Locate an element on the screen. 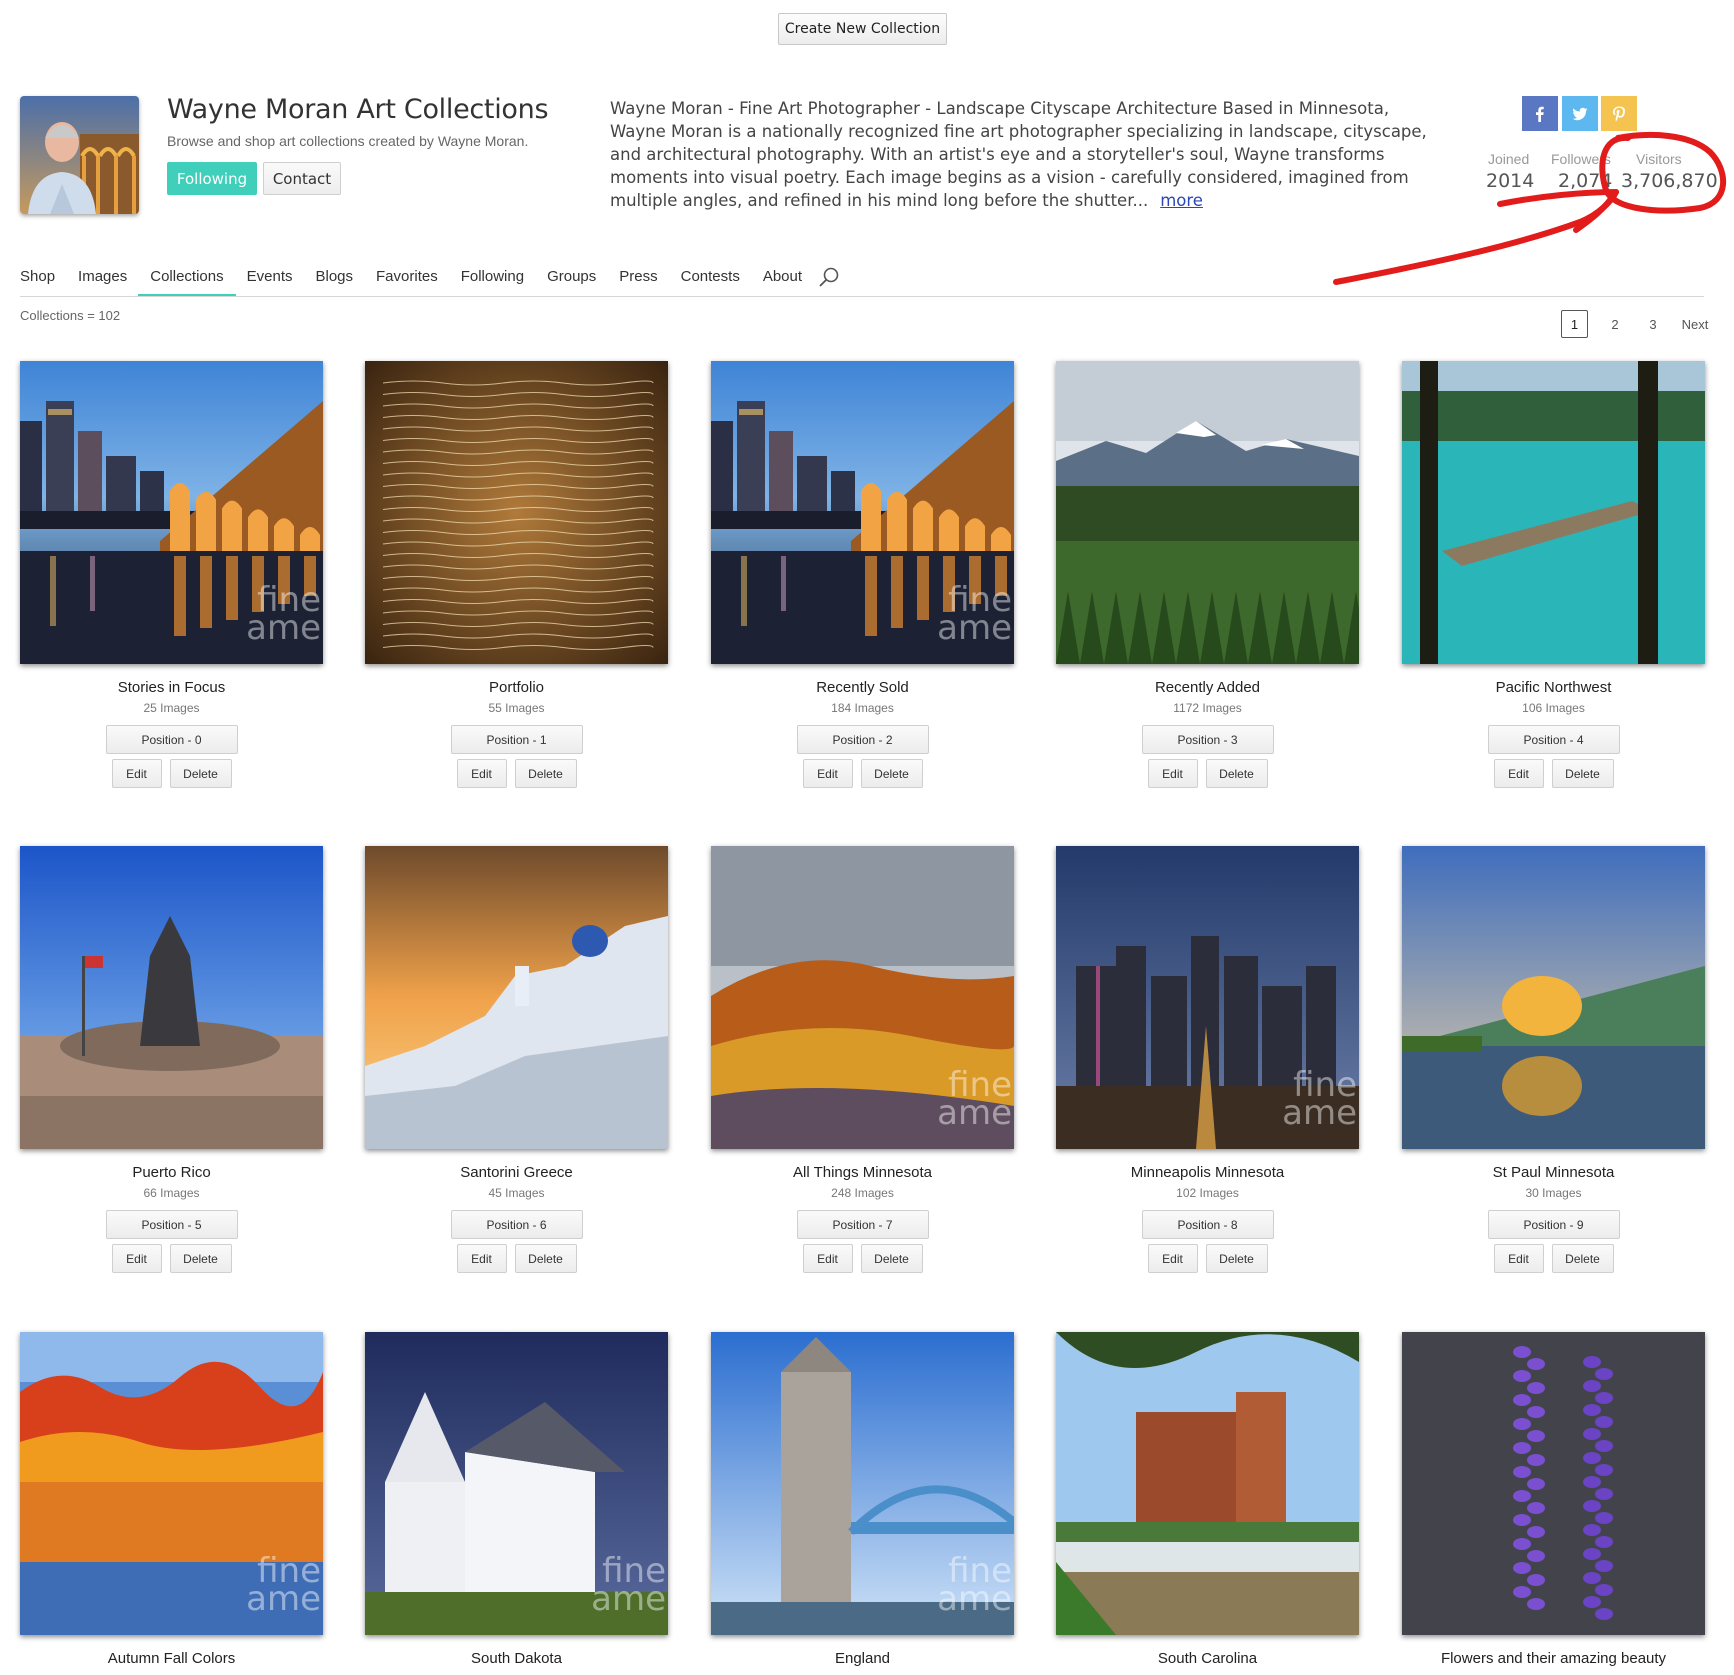  visitors-value: 3,706,870 is located at coordinates (1669, 181).